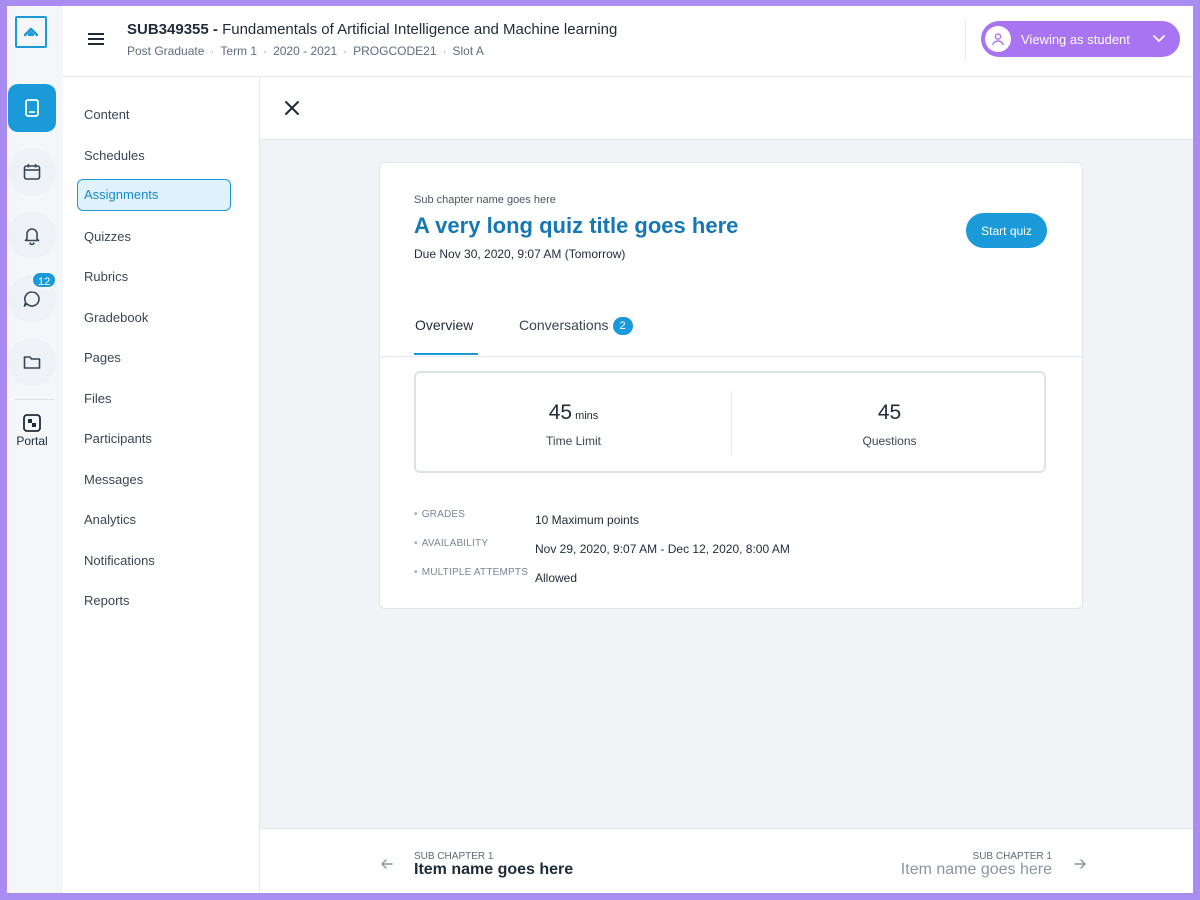 The image size is (1200, 900). I want to click on course-year: 2020 - 2021, so click(305, 51).